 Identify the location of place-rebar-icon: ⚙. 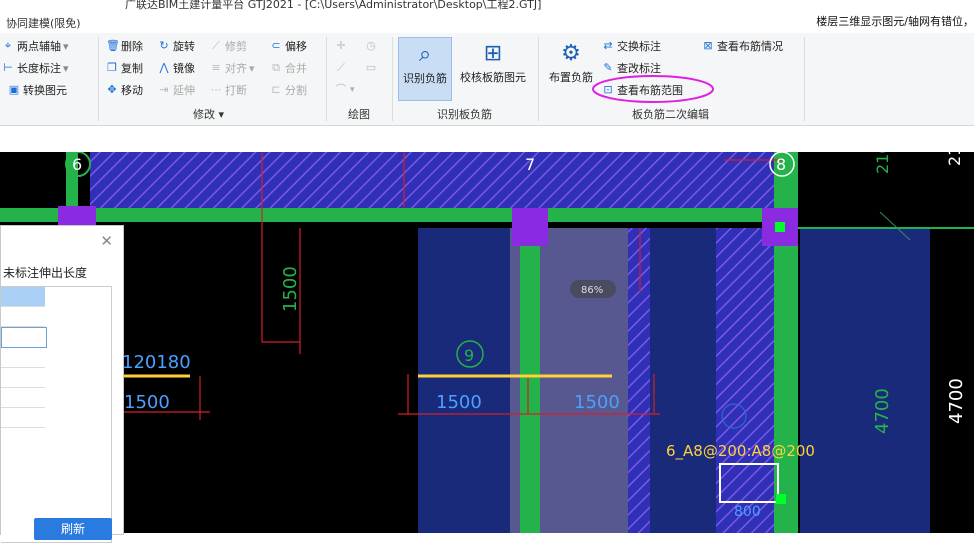
(571, 53).